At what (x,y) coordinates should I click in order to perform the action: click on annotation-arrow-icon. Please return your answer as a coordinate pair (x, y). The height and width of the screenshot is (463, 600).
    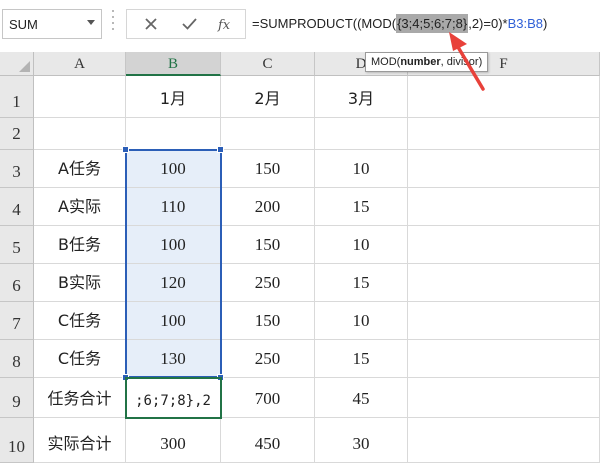
    Looking at the image, I should click on (467, 61).